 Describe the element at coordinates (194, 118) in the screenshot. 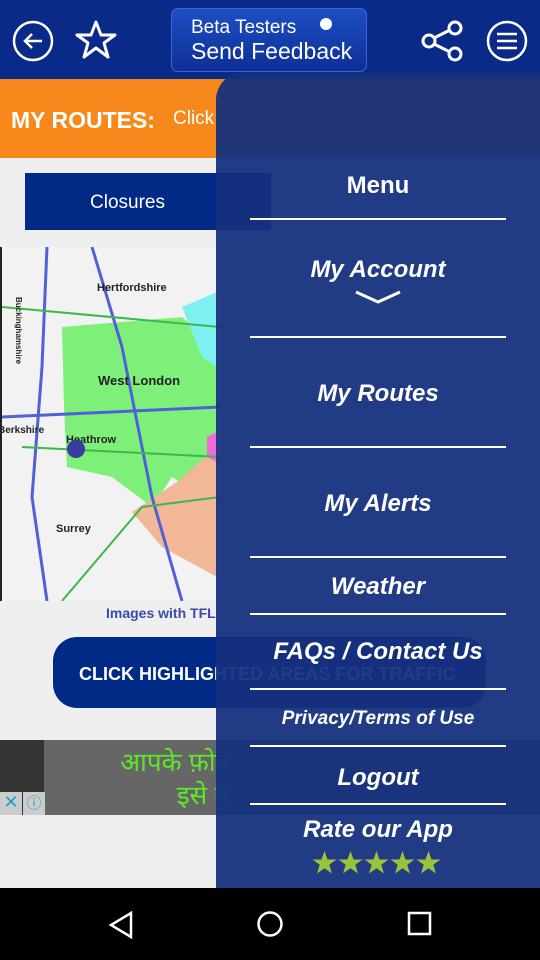

I see `my-routes-subtitle: Click` at that location.